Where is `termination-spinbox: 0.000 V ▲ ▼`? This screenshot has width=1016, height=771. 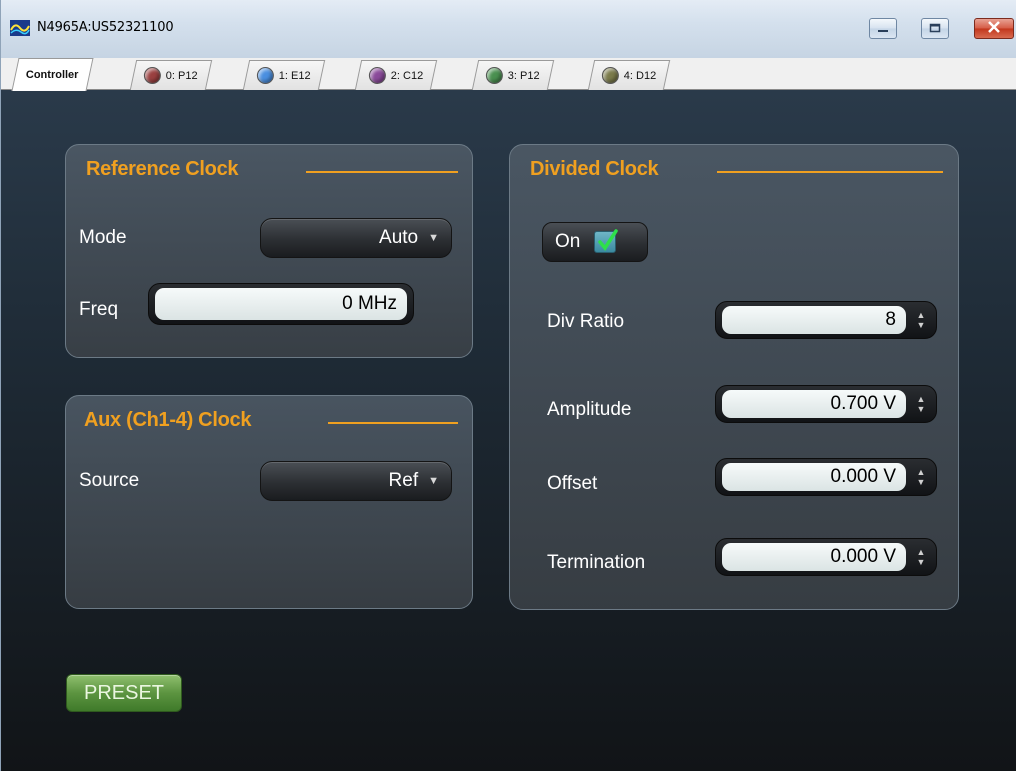
termination-spinbox: 0.000 V ▲ ▼ is located at coordinates (826, 557).